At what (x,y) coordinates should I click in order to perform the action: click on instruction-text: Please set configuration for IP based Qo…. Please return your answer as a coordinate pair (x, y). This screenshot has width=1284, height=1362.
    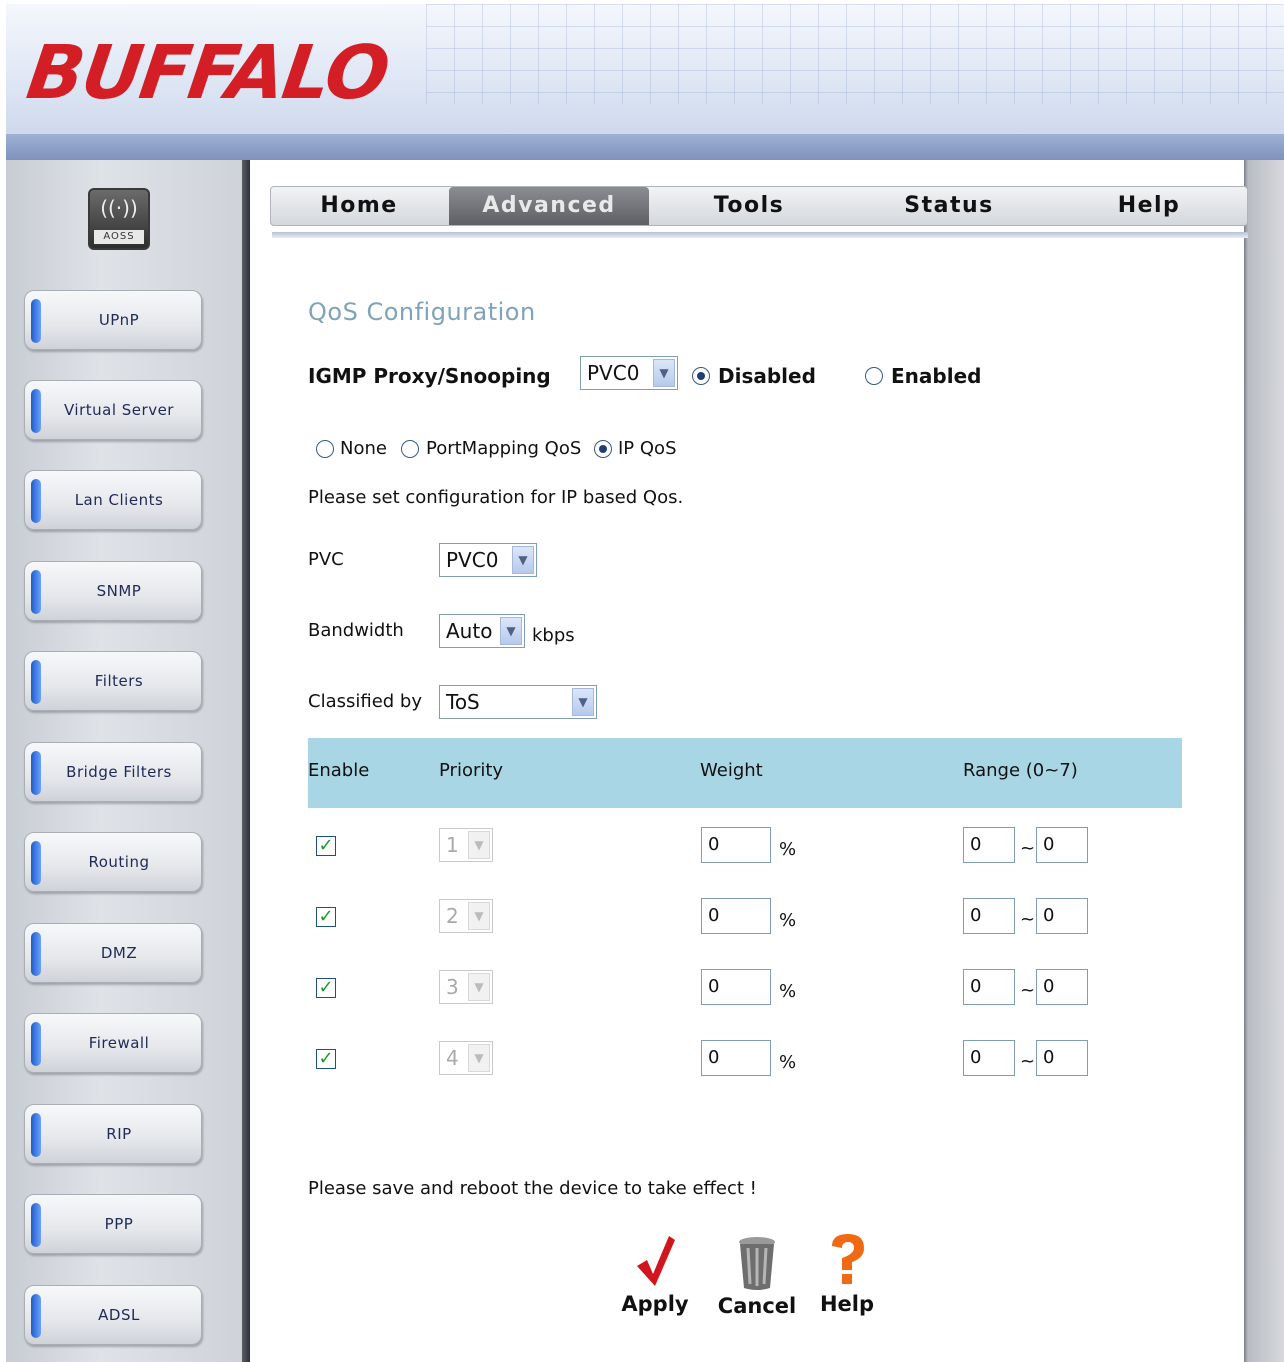
    Looking at the image, I should click on (496, 497).